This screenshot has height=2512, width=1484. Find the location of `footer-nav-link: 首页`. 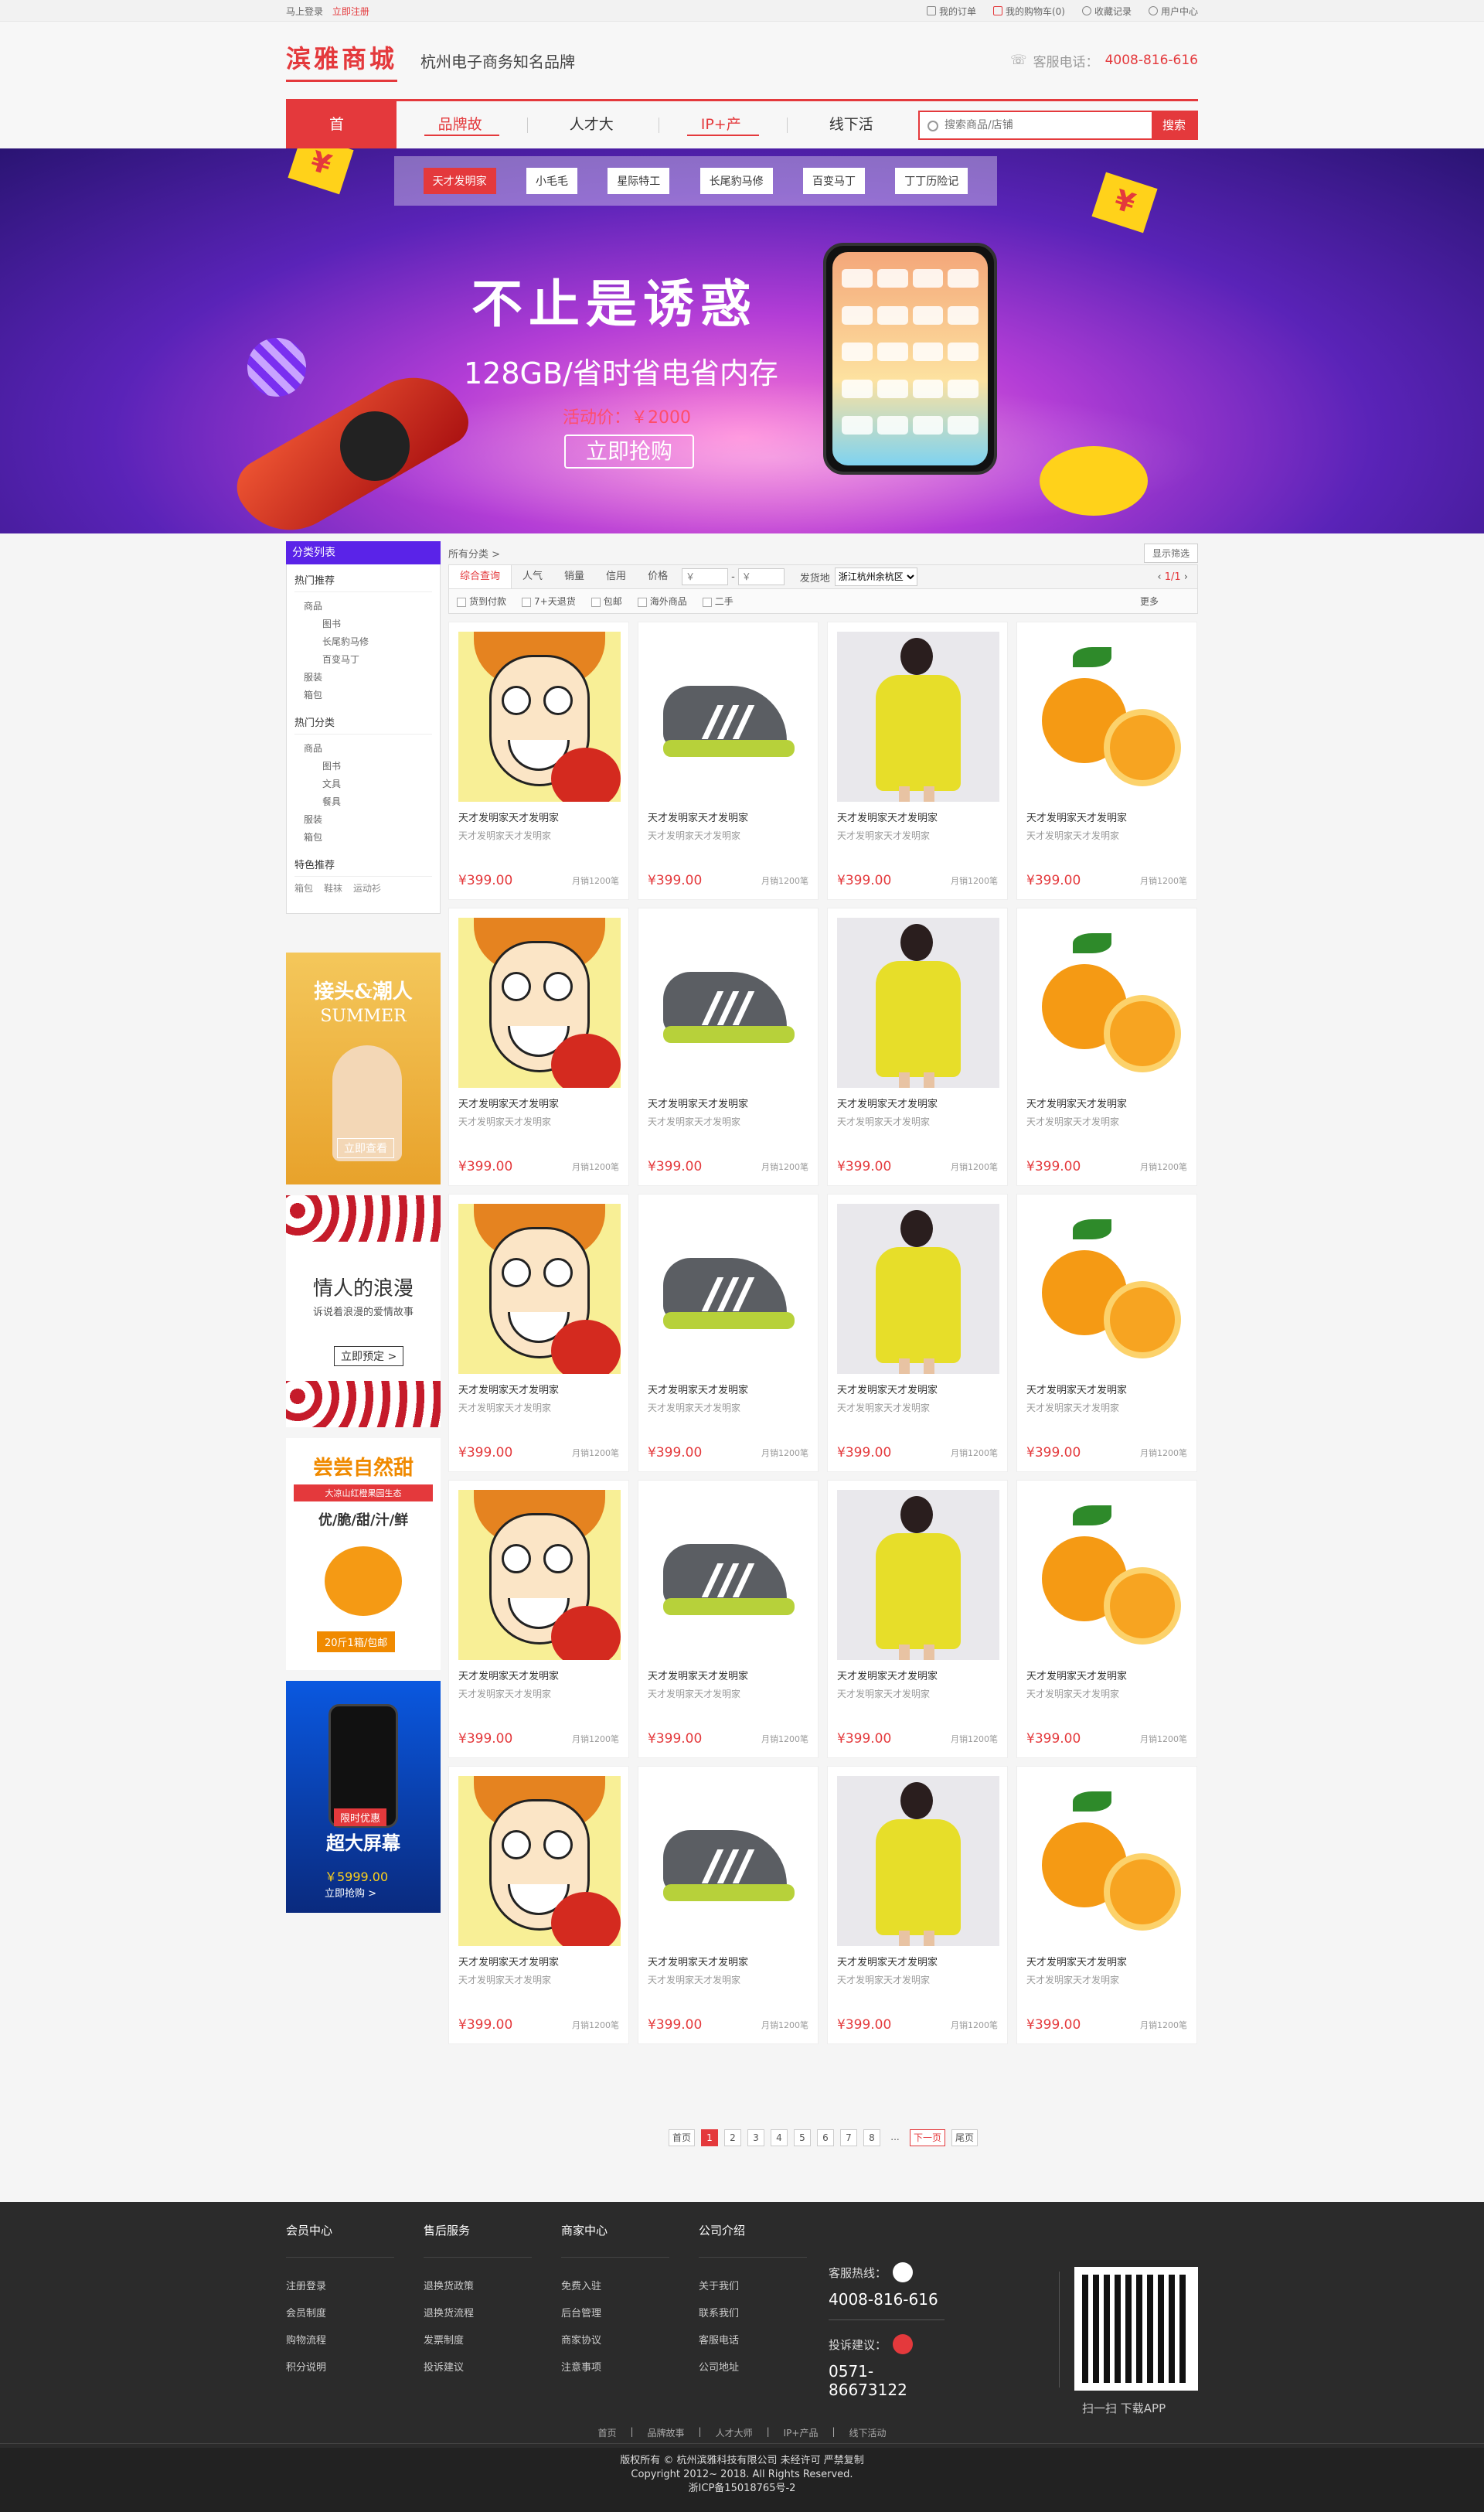

footer-nav-link: 首页 is located at coordinates (606, 2432).